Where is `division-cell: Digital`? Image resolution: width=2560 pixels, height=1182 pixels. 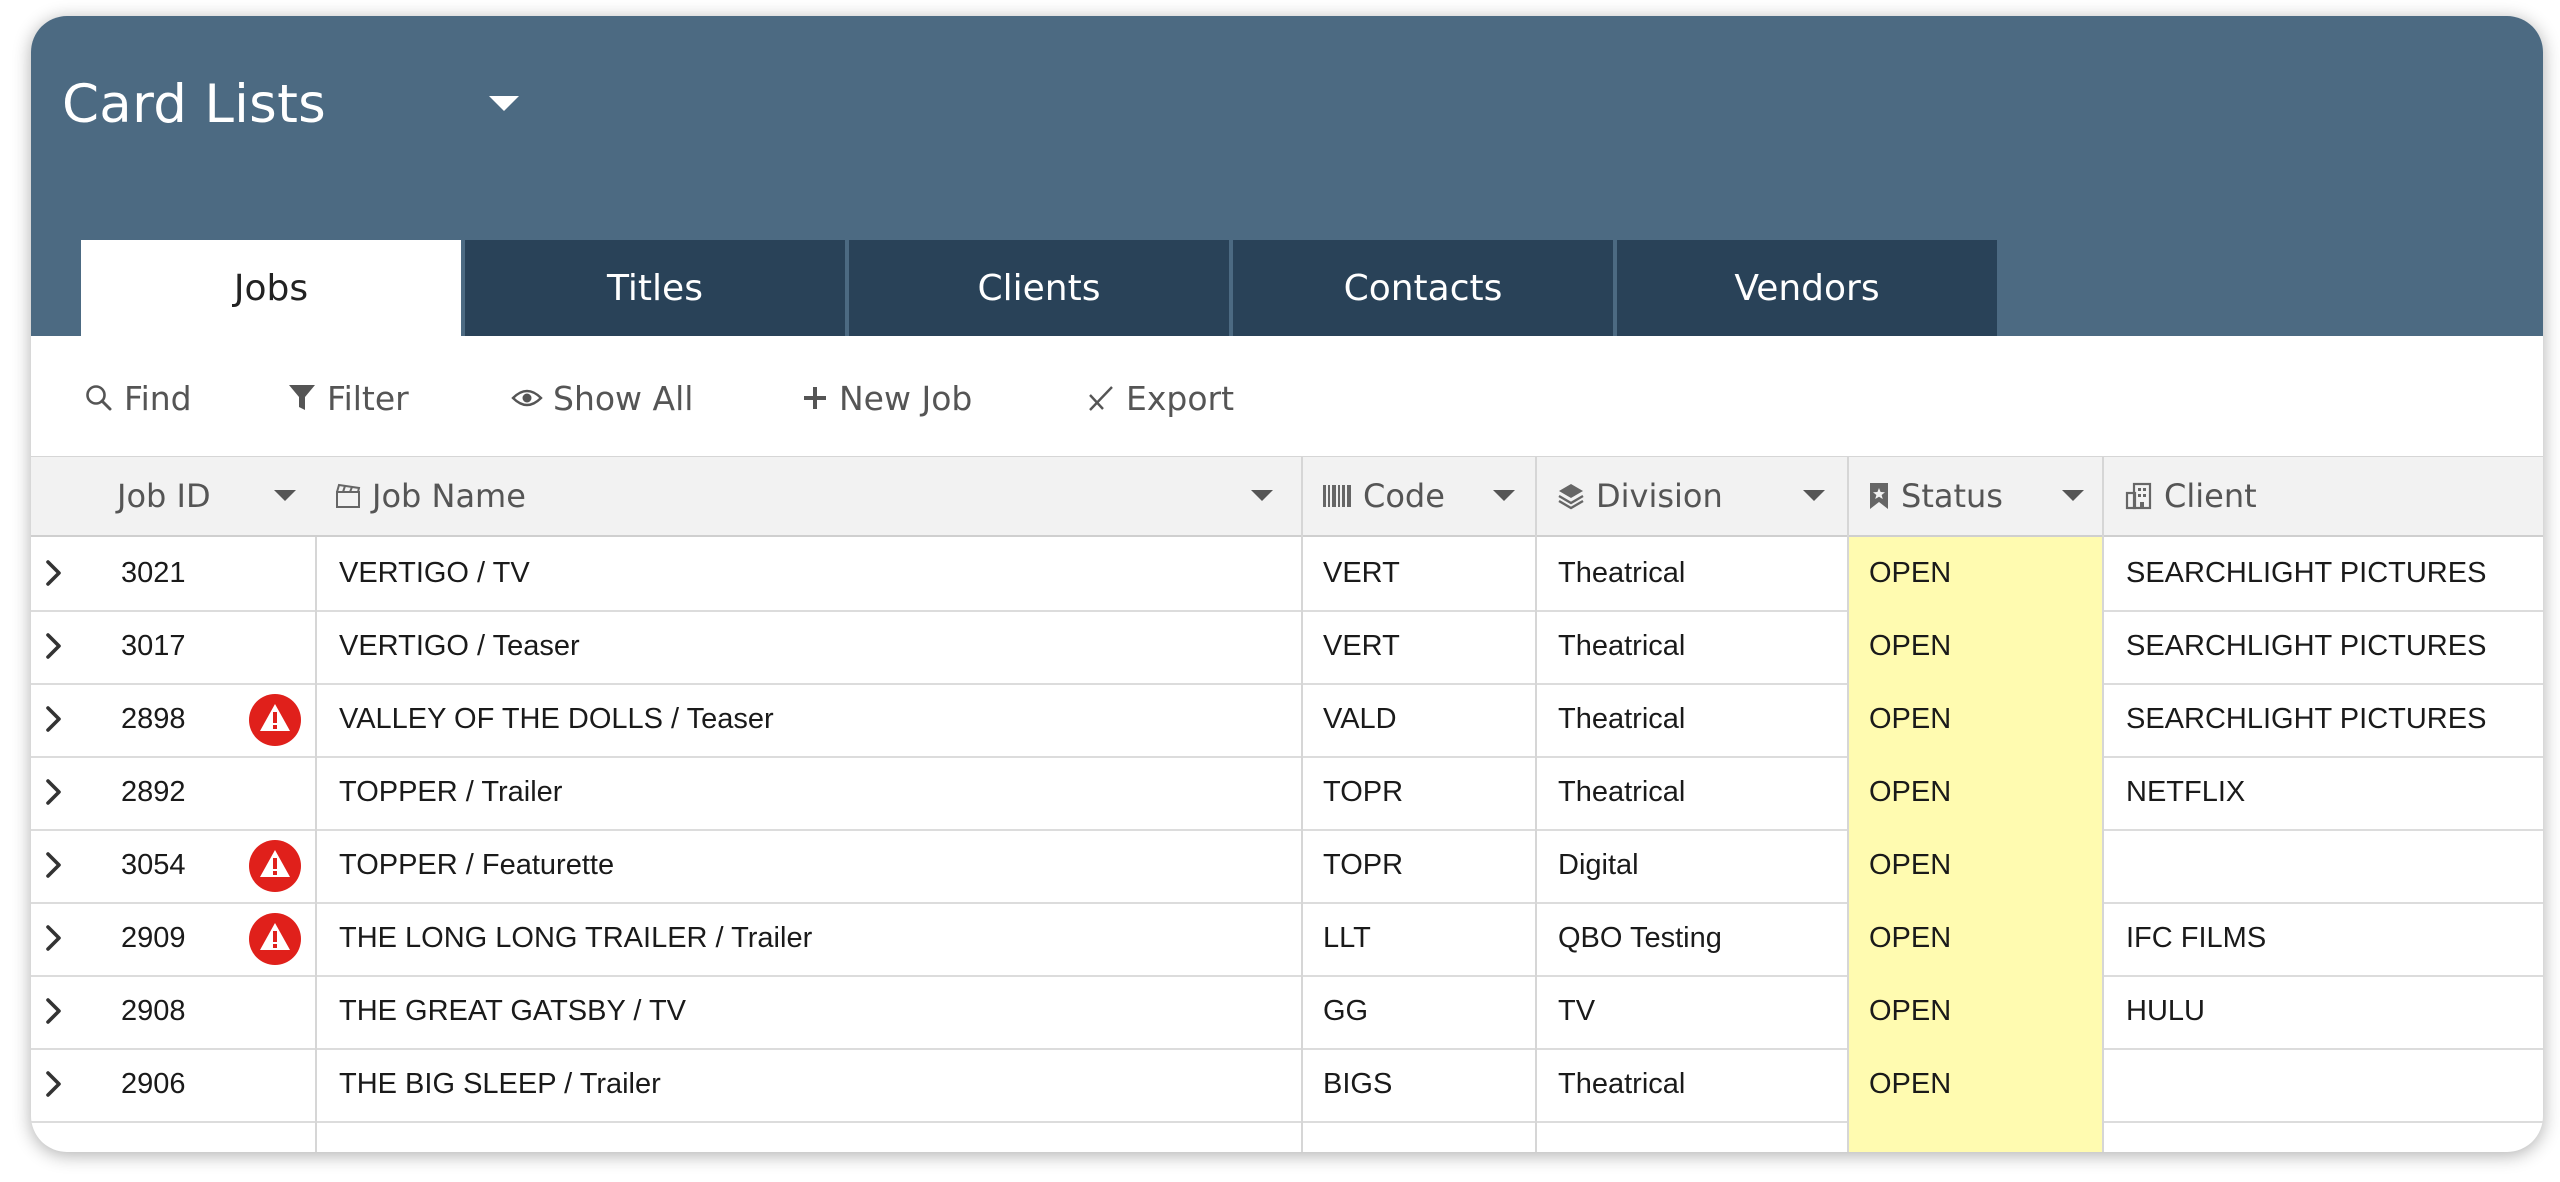
division-cell: Digital is located at coordinates (1598, 865).